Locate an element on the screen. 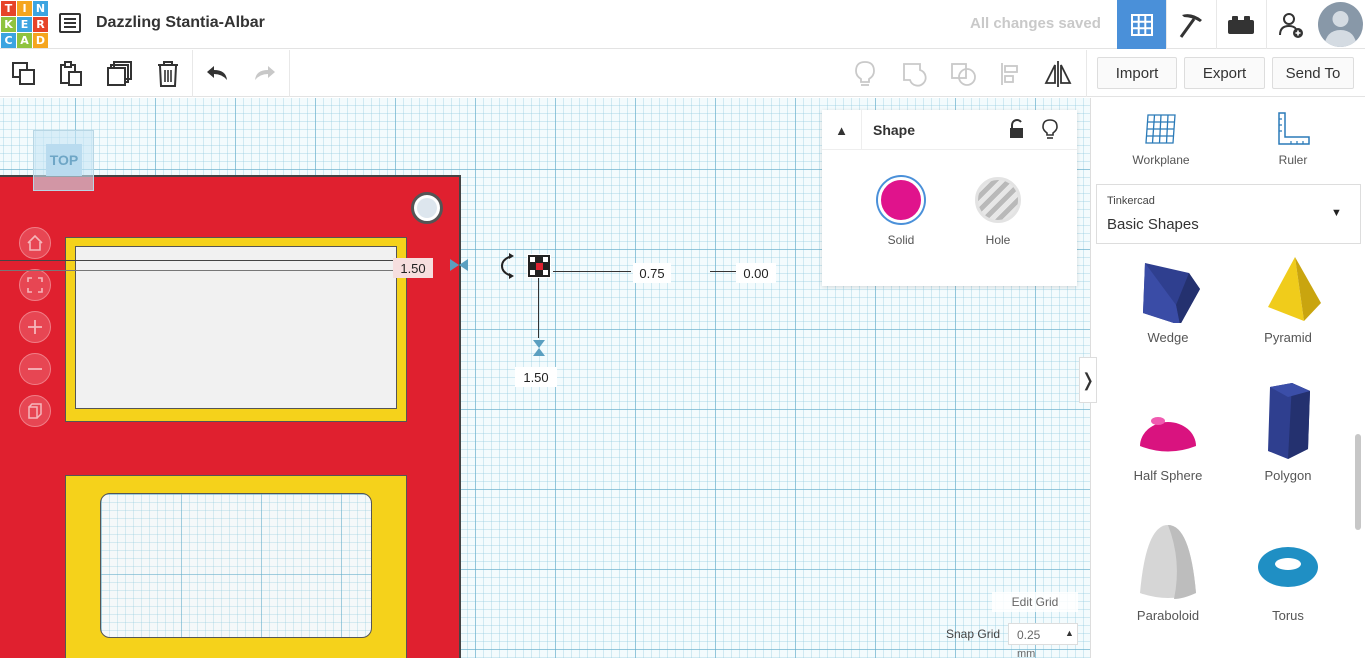 This screenshot has height=658, width=1365. mirror-icon is located at coordinates (1058, 74).